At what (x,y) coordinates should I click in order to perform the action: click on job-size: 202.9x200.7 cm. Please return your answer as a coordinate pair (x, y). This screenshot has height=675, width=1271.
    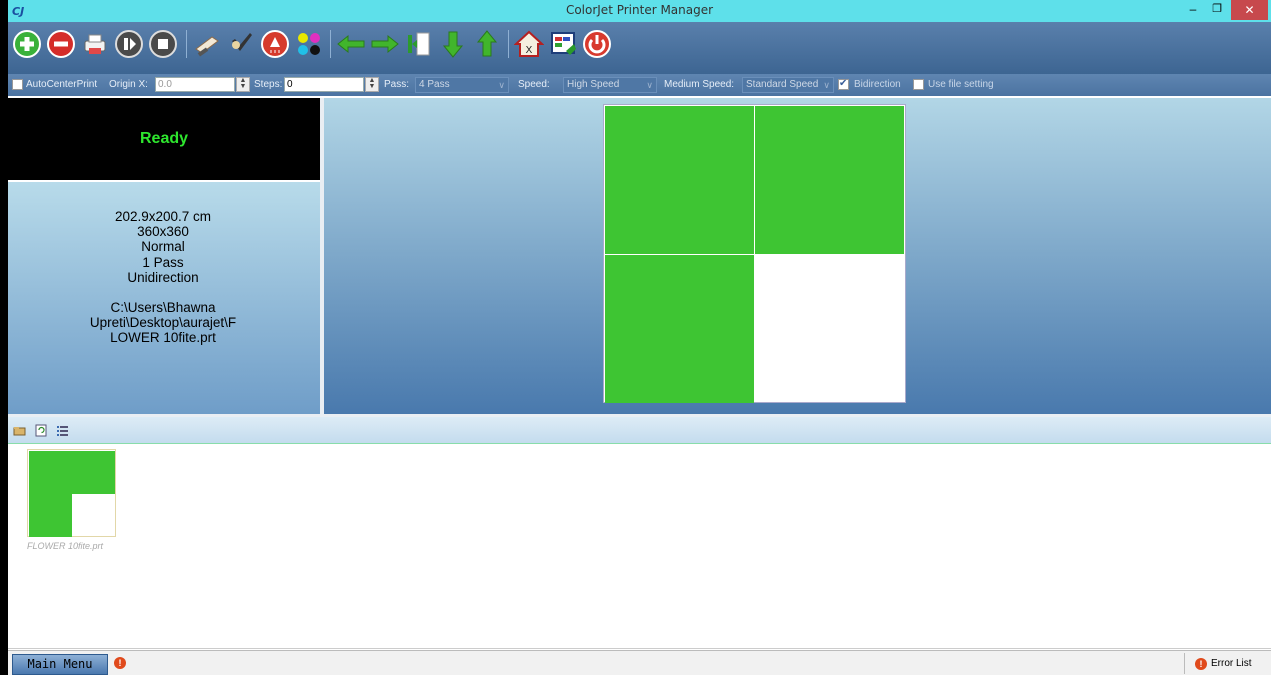
    Looking at the image, I should click on (163, 216).